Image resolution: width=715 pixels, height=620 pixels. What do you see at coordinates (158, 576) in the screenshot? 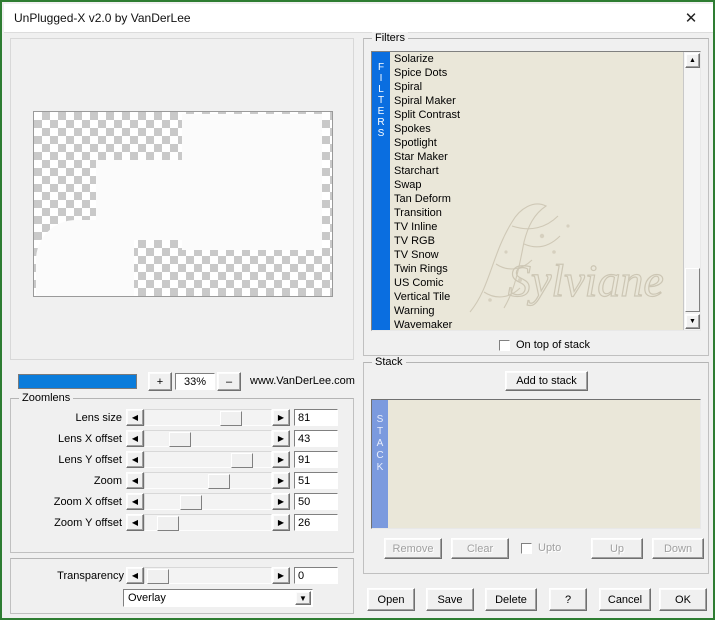
I see `transparency-slider-thumb` at bounding box center [158, 576].